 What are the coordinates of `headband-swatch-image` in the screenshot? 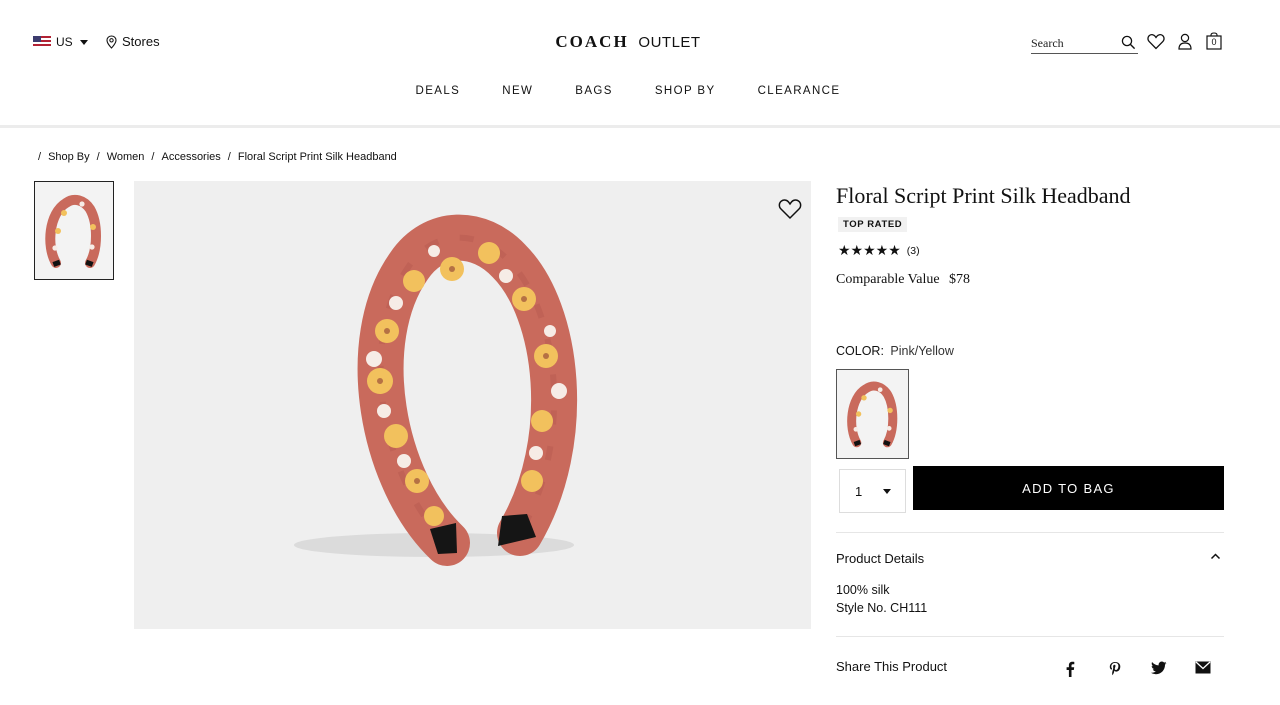 It's located at (871, 414).